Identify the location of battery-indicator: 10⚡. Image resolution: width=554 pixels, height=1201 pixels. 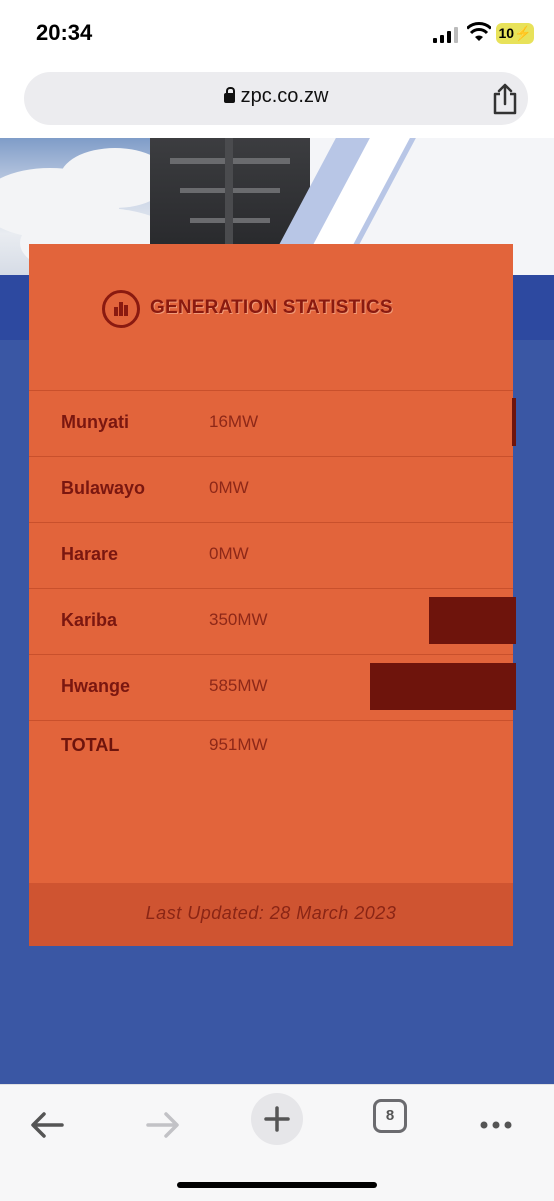
(515, 33).